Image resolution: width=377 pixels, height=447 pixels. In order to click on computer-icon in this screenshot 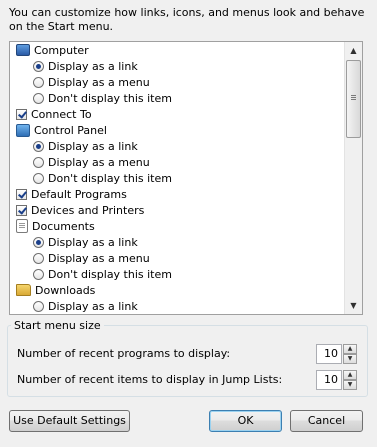, I will do `click(23, 50)`.